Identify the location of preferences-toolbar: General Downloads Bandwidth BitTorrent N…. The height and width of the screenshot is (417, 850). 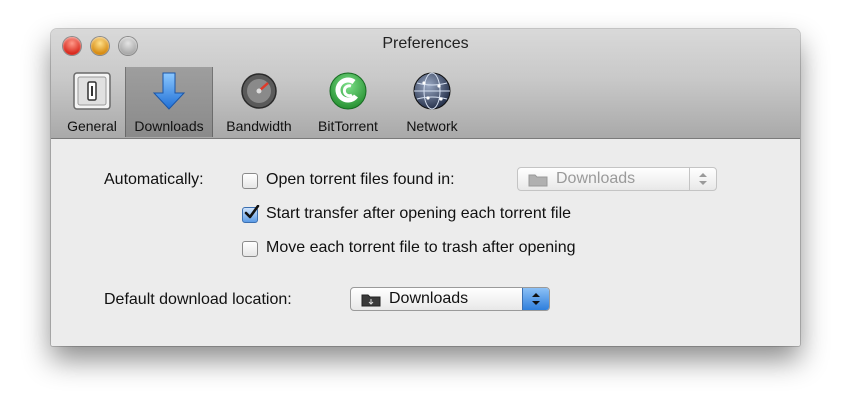
(266, 102).